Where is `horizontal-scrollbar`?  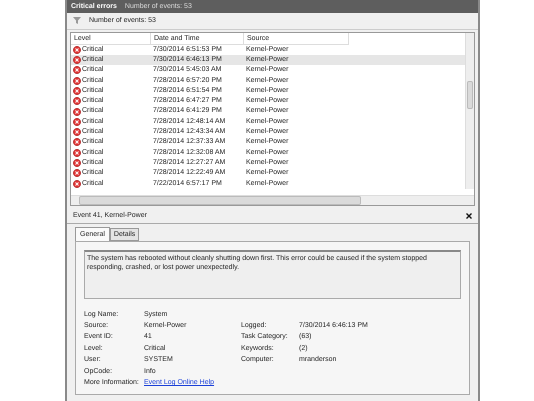
horizontal-scrollbar is located at coordinates (272, 199).